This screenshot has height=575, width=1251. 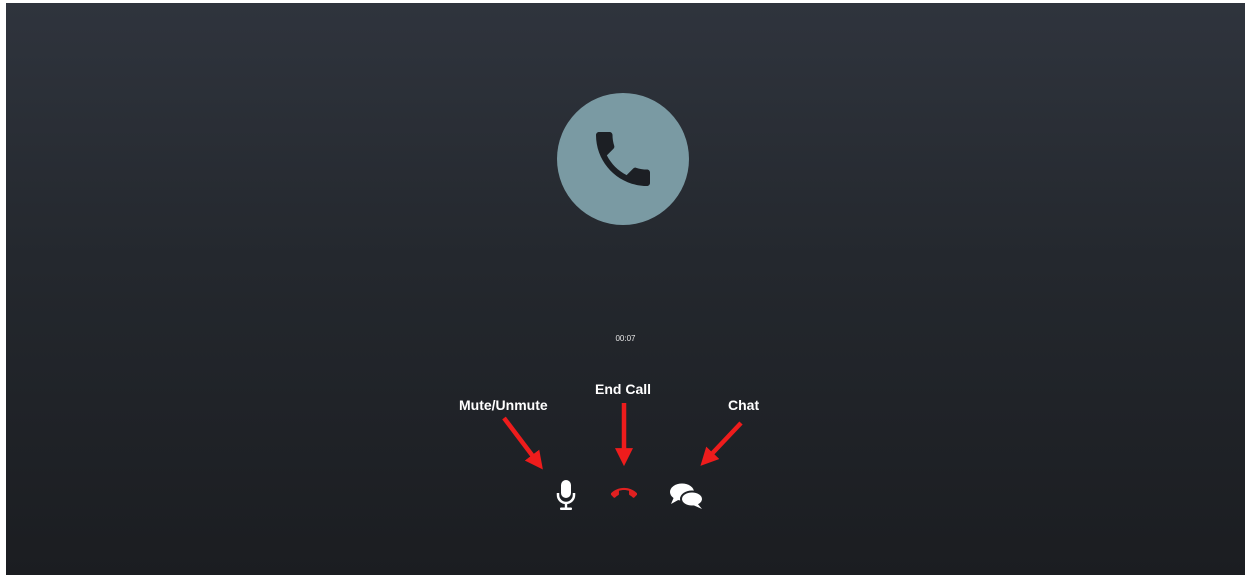 What do you see at coordinates (625, 338) in the screenshot?
I see `call-timer: 00:07` at bounding box center [625, 338].